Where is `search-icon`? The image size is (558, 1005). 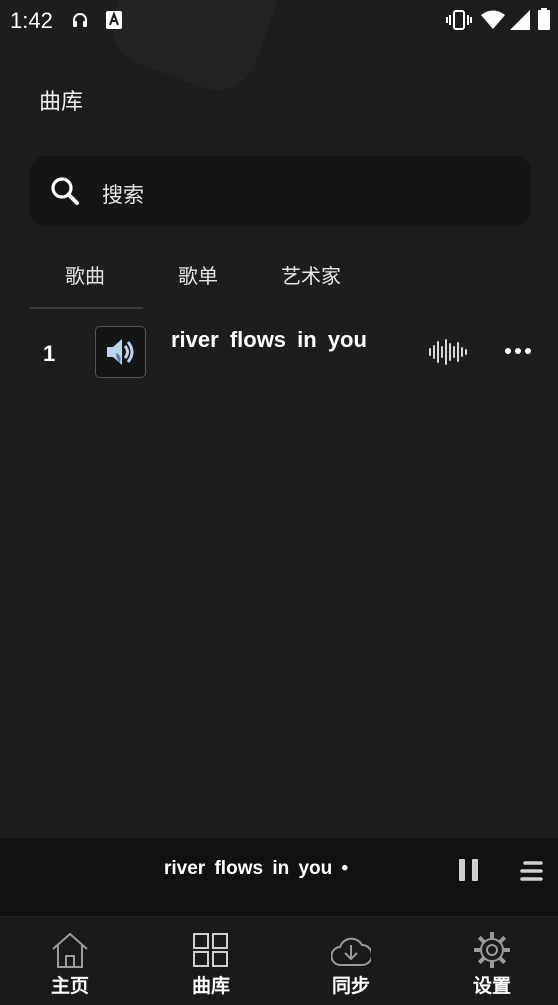
search-icon is located at coordinates (65, 191).